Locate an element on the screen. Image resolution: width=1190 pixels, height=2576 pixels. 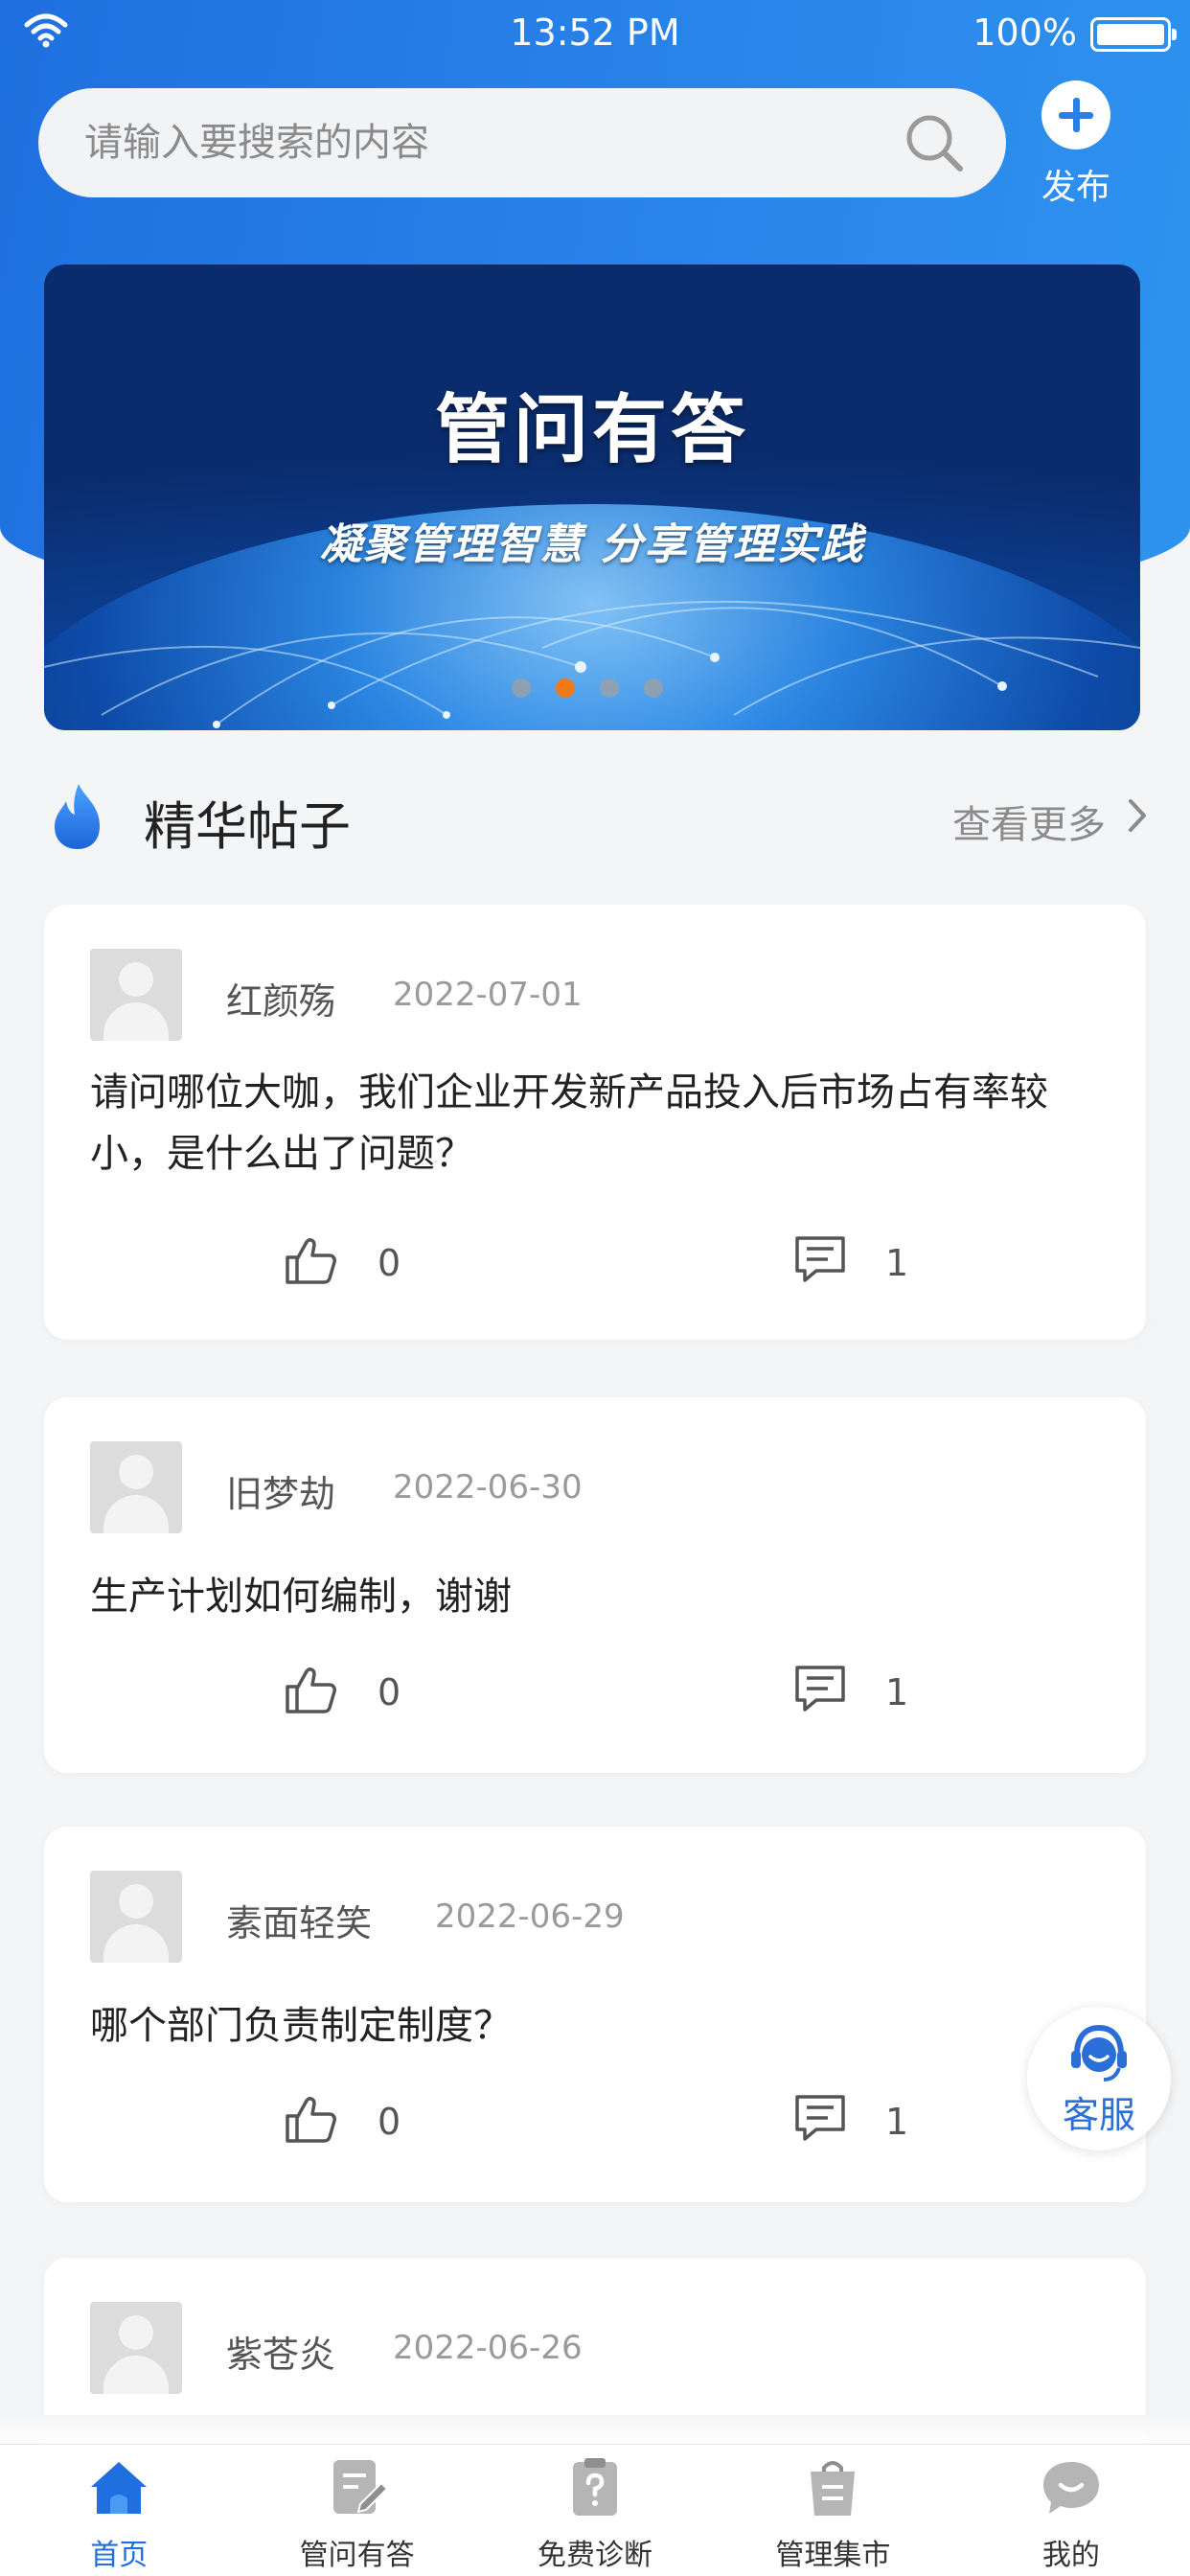
publish-label: 发布 is located at coordinates (1075, 187).